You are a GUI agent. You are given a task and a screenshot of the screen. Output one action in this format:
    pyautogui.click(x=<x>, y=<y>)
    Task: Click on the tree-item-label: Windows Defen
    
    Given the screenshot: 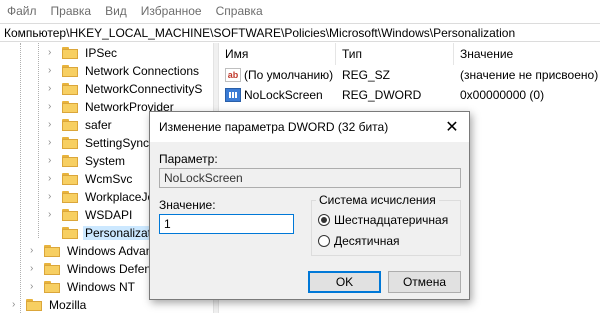 What is the action you would take?
    pyautogui.click(x=109, y=269)
    